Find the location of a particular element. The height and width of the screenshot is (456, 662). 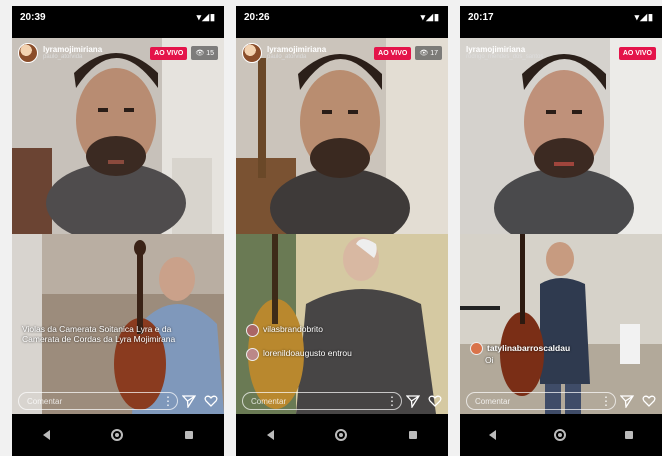

status-bar: 20:17 ▾◢▮ is located at coordinates (561, 17).